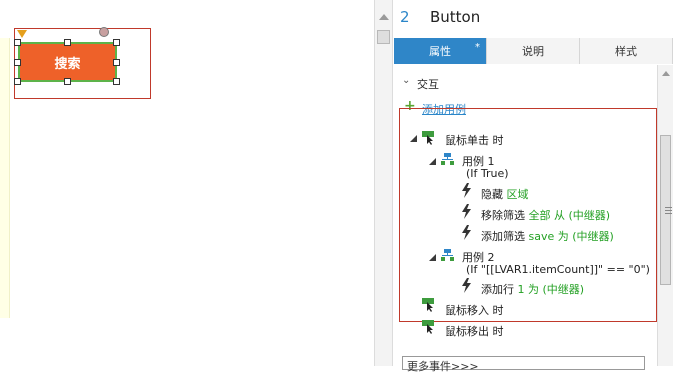 The image size is (673, 374). I want to click on tab-properties: 属性 *, so click(440, 51).